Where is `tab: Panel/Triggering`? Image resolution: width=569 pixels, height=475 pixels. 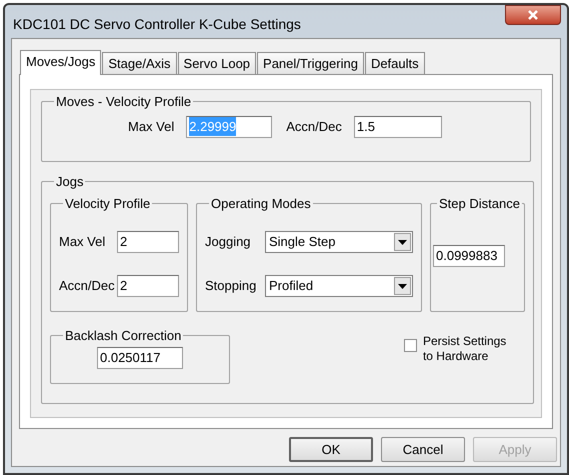
tab: Panel/Triggering is located at coordinates (310, 63).